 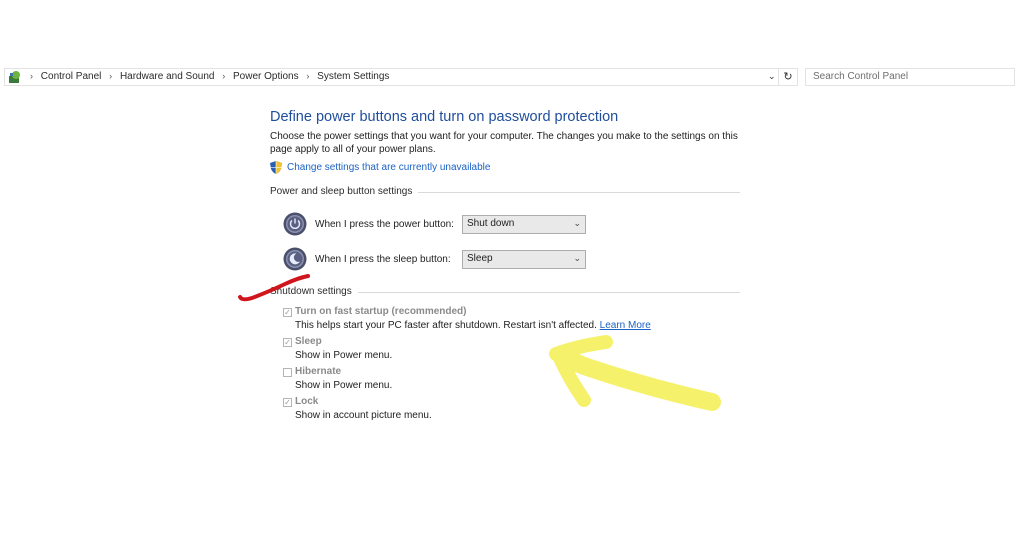 I want to click on search-input: Search Control Panel, so click(x=910, y=77).